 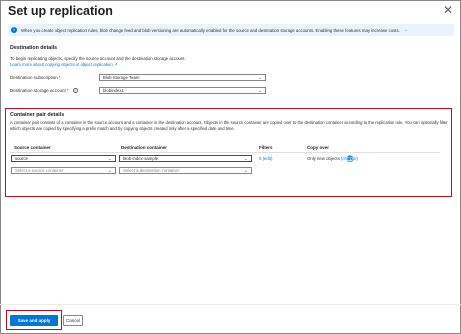 I want to click on destination-container-value: blob-index-sample, so click(x=141, y=158).